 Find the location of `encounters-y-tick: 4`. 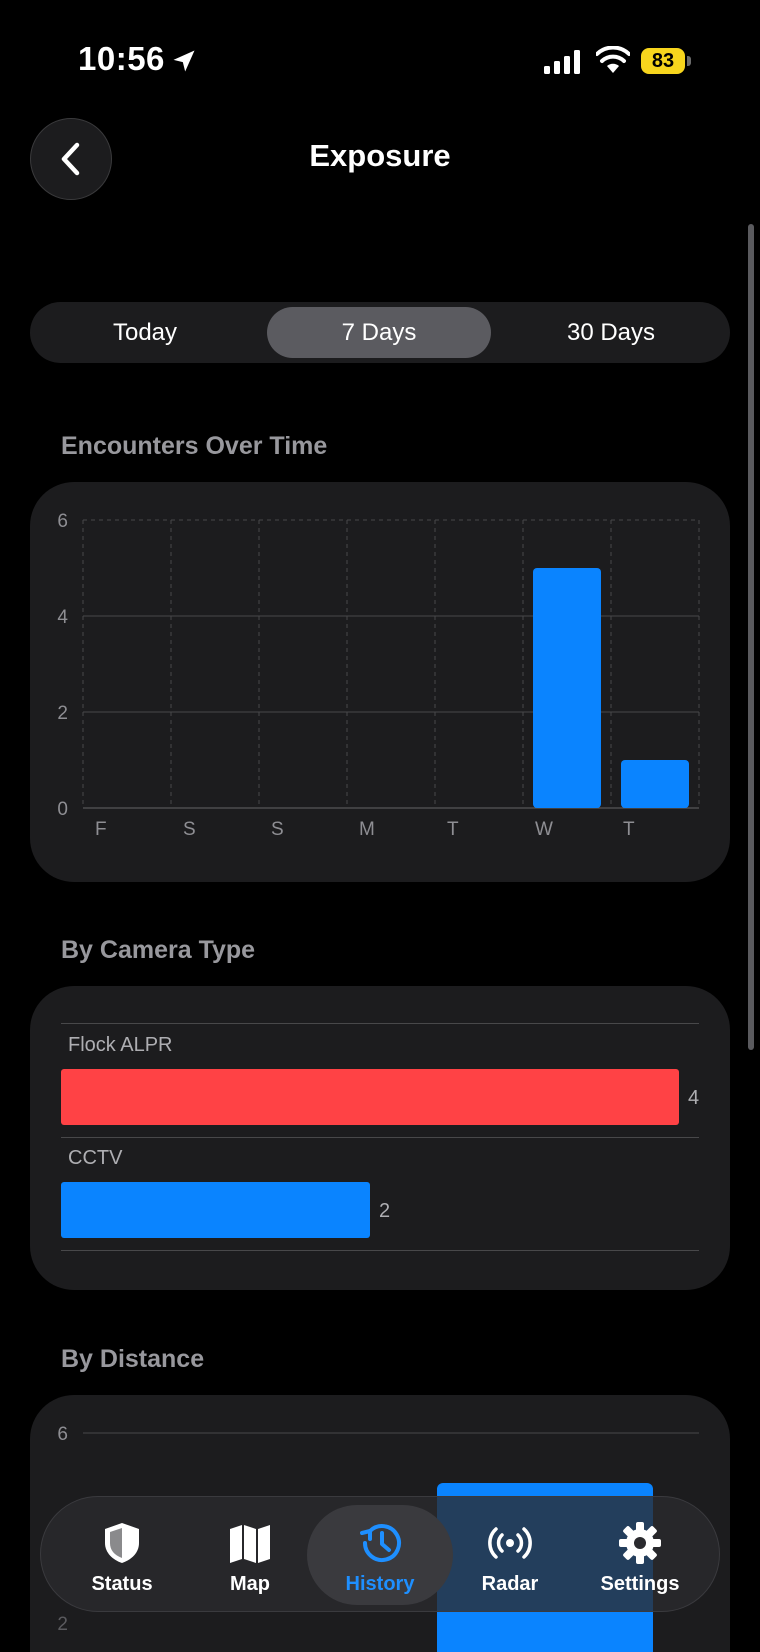

encounters-y-tick: 4 is located at coordinates (62, 617).